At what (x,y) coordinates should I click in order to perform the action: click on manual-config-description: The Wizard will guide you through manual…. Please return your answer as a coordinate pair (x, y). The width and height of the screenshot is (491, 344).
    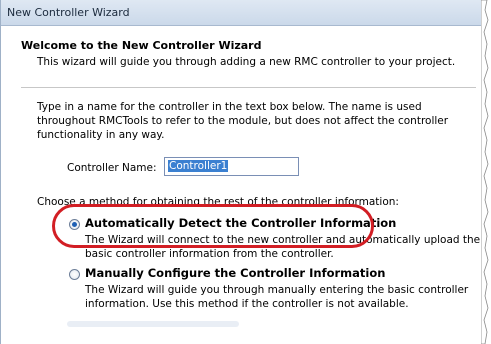
    Looking at the image, I should click on (277, 297).